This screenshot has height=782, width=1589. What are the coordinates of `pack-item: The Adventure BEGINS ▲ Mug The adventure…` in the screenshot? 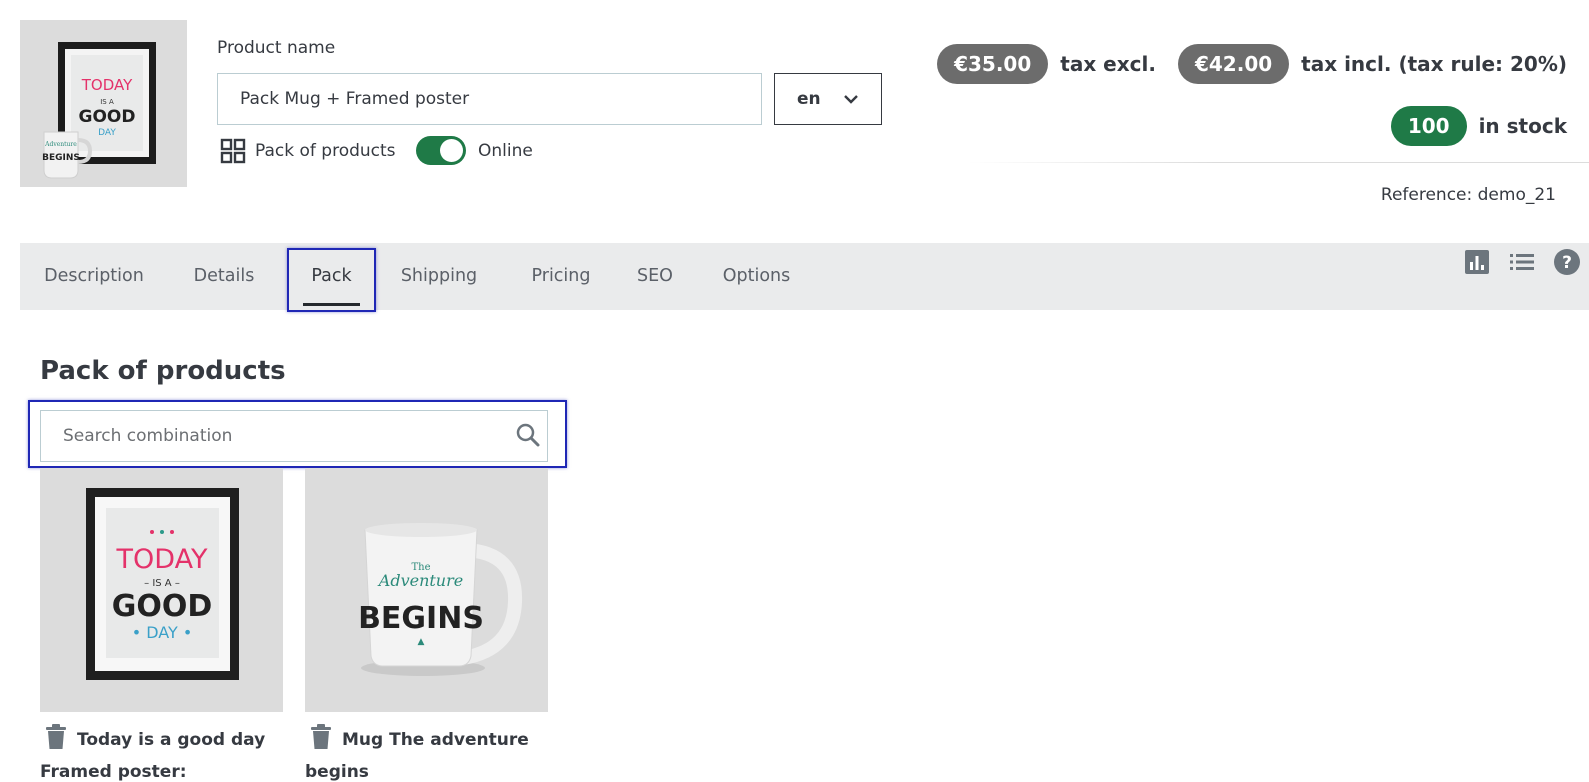 It's located at (426, 625).